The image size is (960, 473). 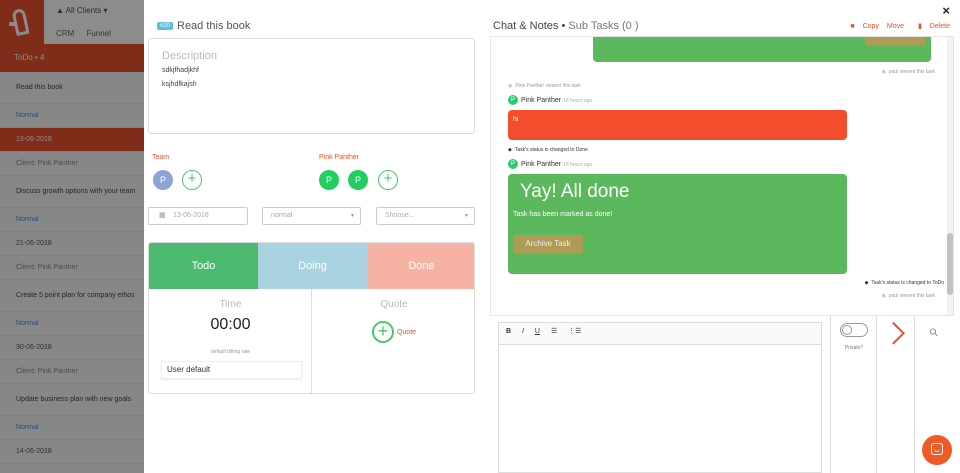 What do you see at coordinates (425, 216) in the screenshot?
I see `choose-select: Shoose... ▾` at bounding box center [425, 216].